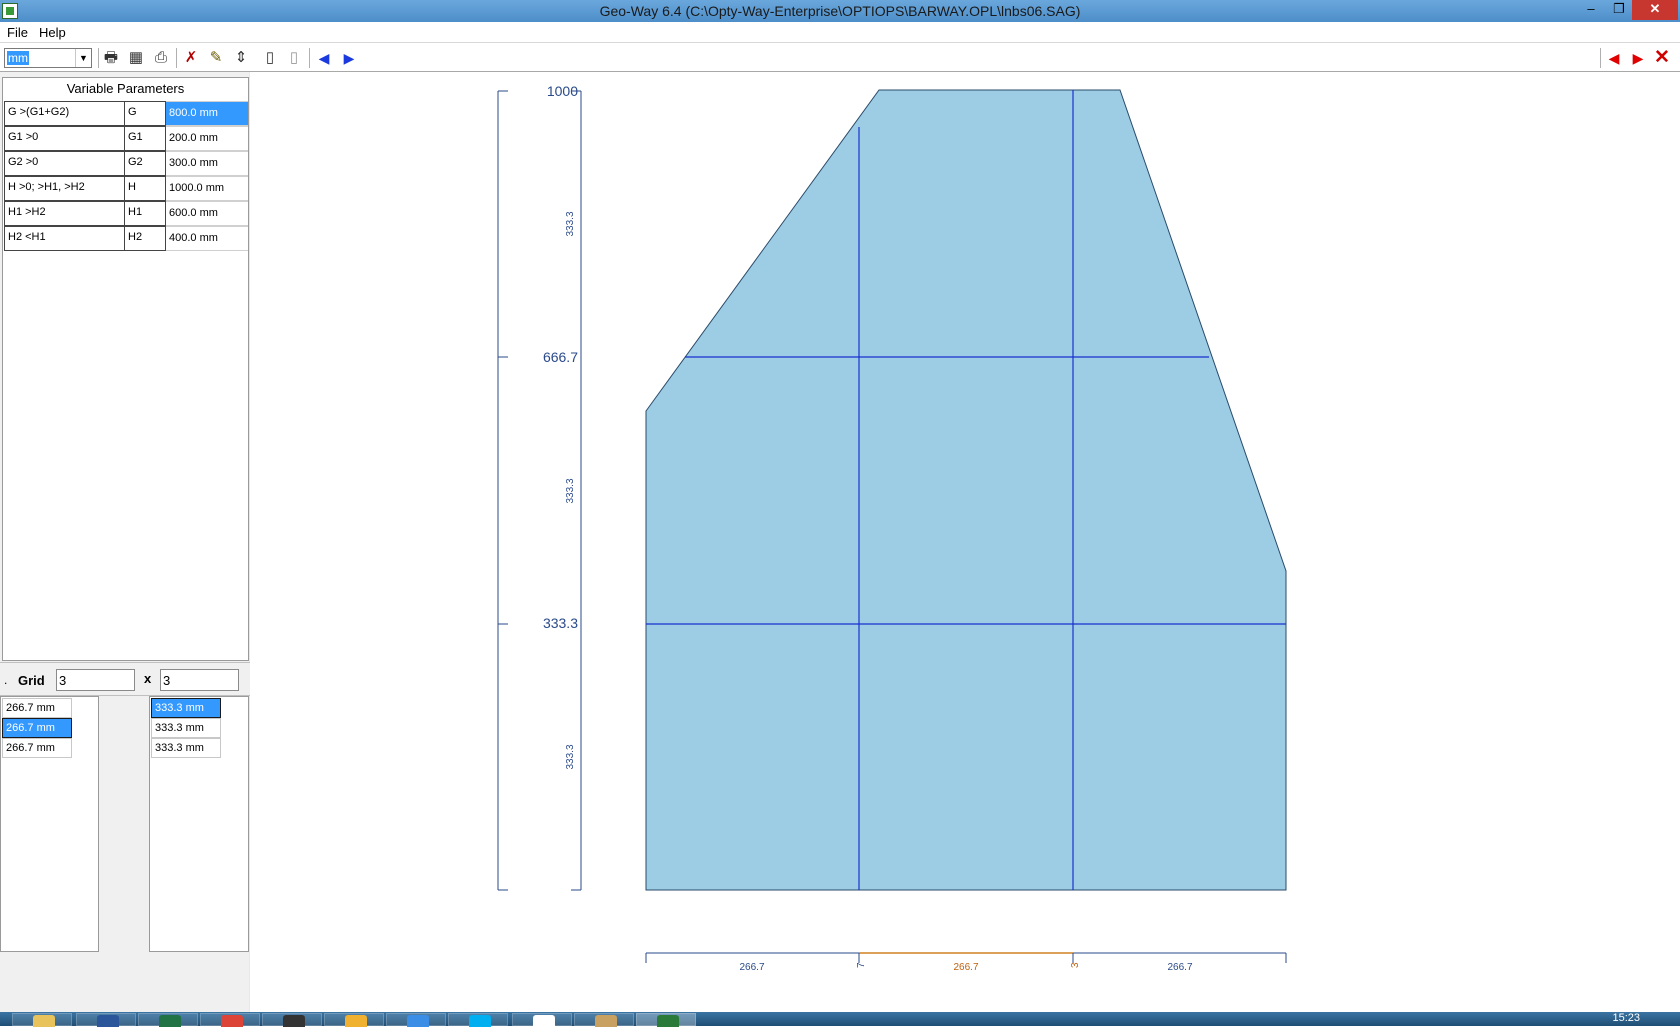 This screenshot has height=1027, width=1680. I want to click on taskbar-ie, so click(416, 1020).